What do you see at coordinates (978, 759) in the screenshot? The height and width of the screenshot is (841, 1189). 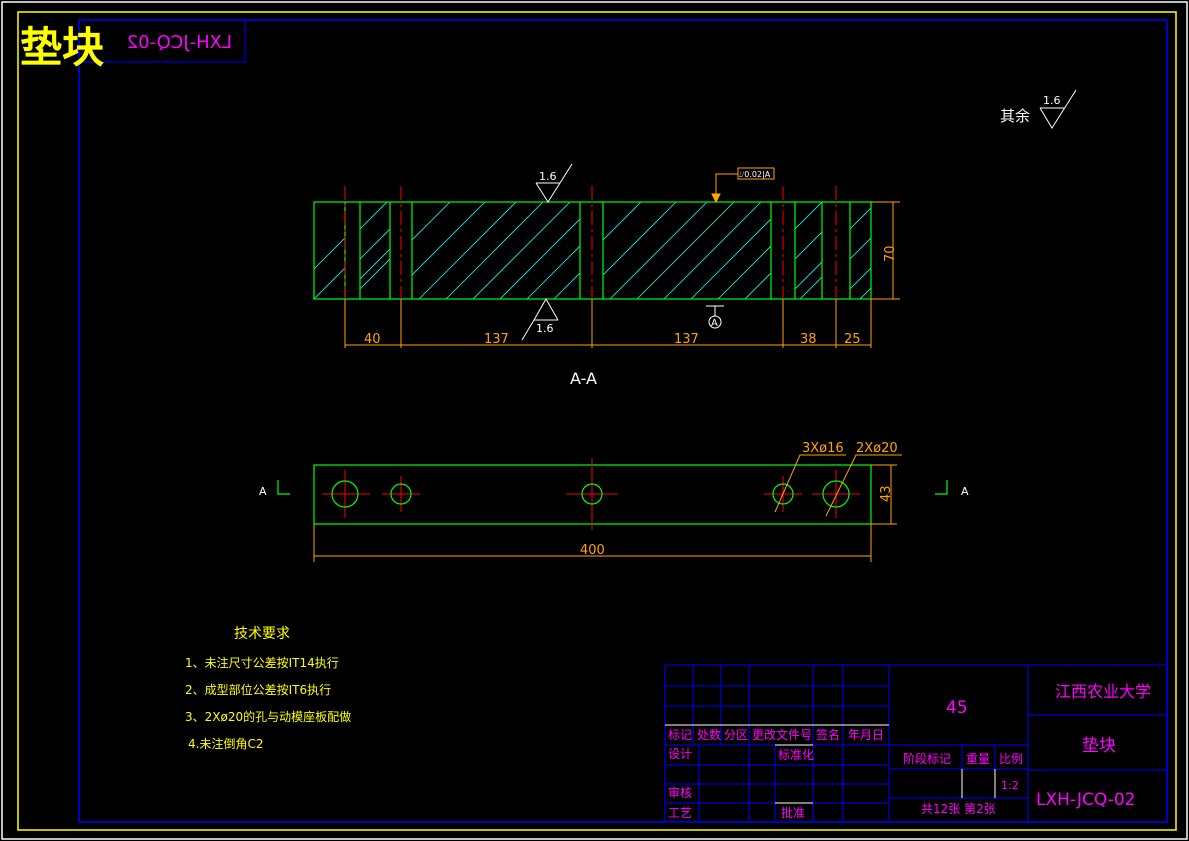 I see `tb-weight: 重量` at bounding box center [978, 759].